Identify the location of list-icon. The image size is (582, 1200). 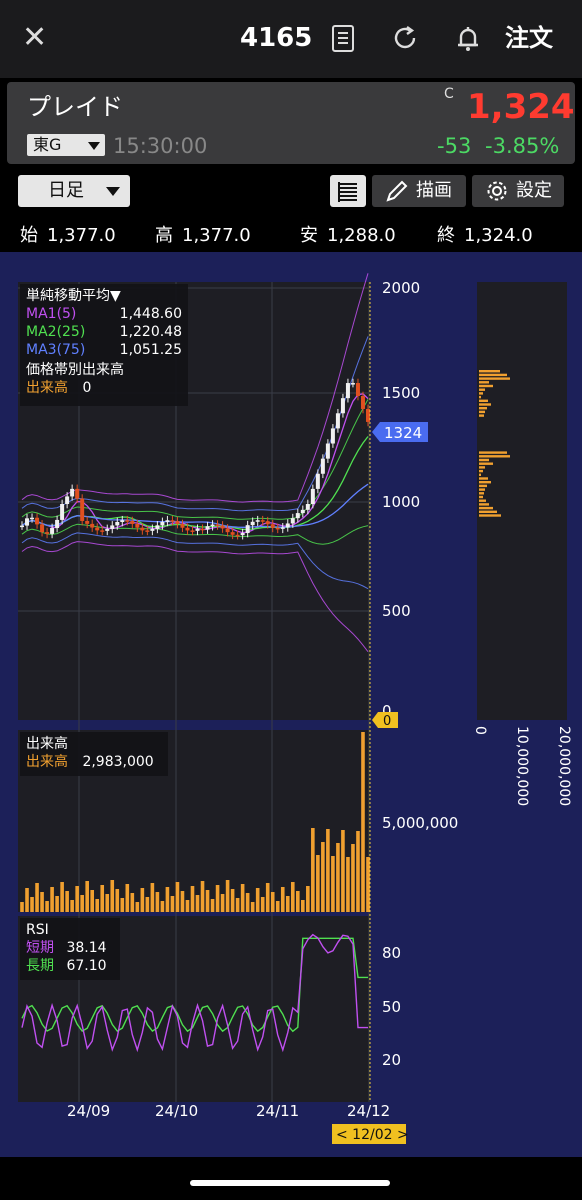
(347, 192).